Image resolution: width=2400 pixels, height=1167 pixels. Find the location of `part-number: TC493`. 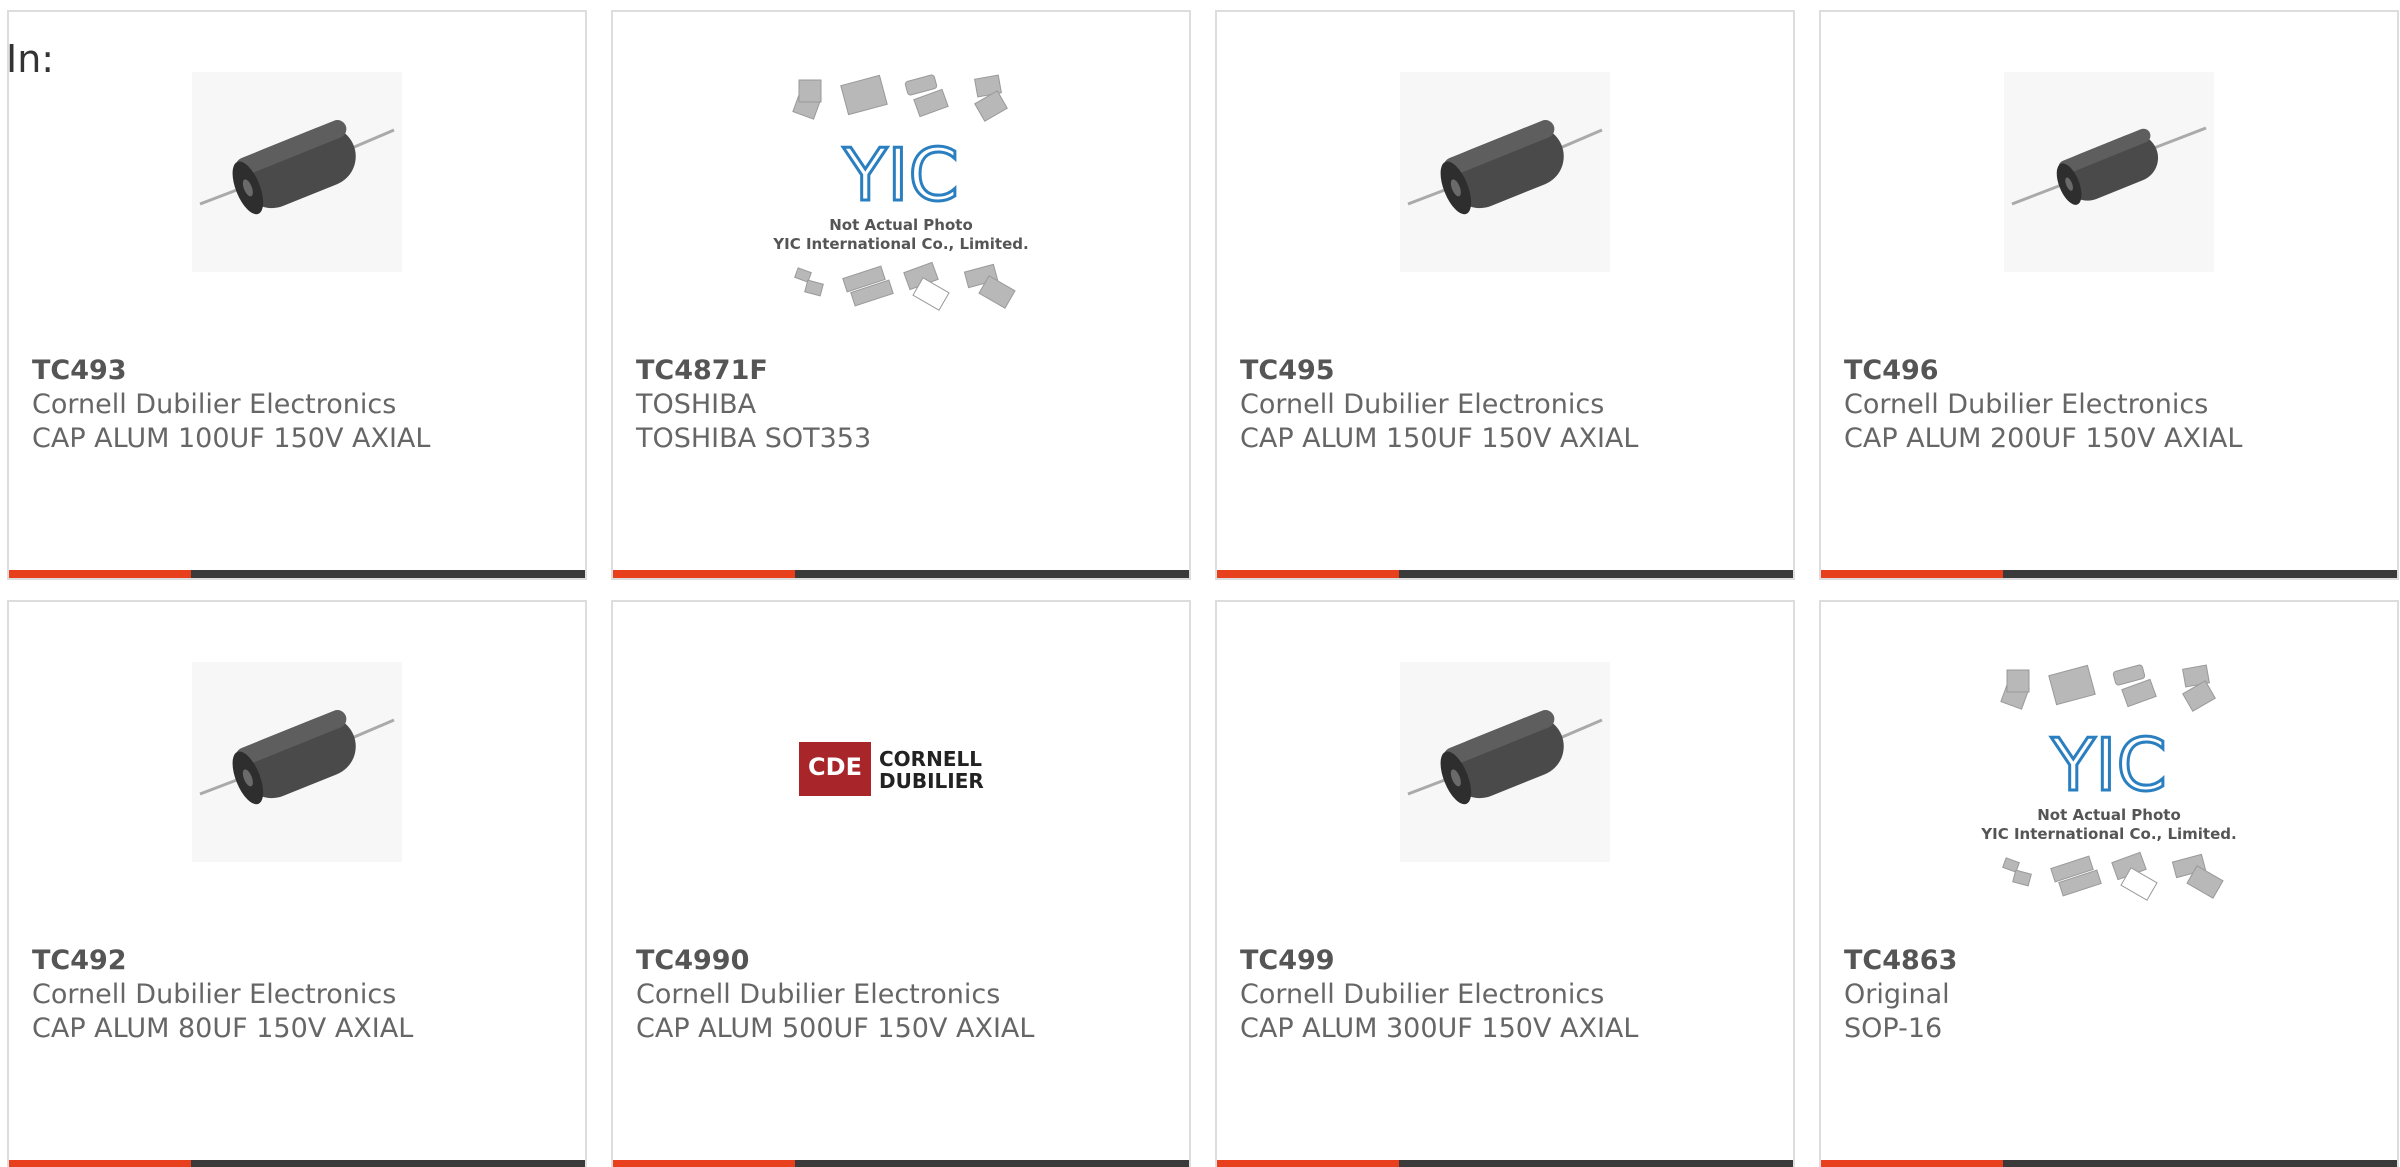

part-number: TC493 is located at coordinates (79, 370).